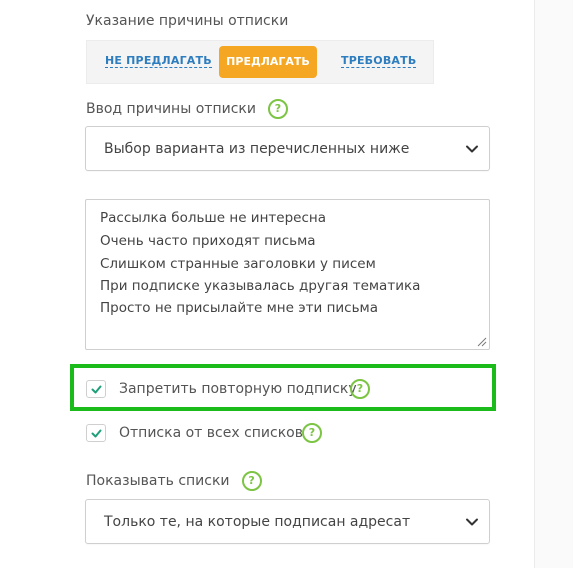  What do you see at coordinates (158, 61) in the screenshot?
I see `option-do-not-offer: НЕ ПРЕДЛАГАТЬ` at bounding box center [158, 61].